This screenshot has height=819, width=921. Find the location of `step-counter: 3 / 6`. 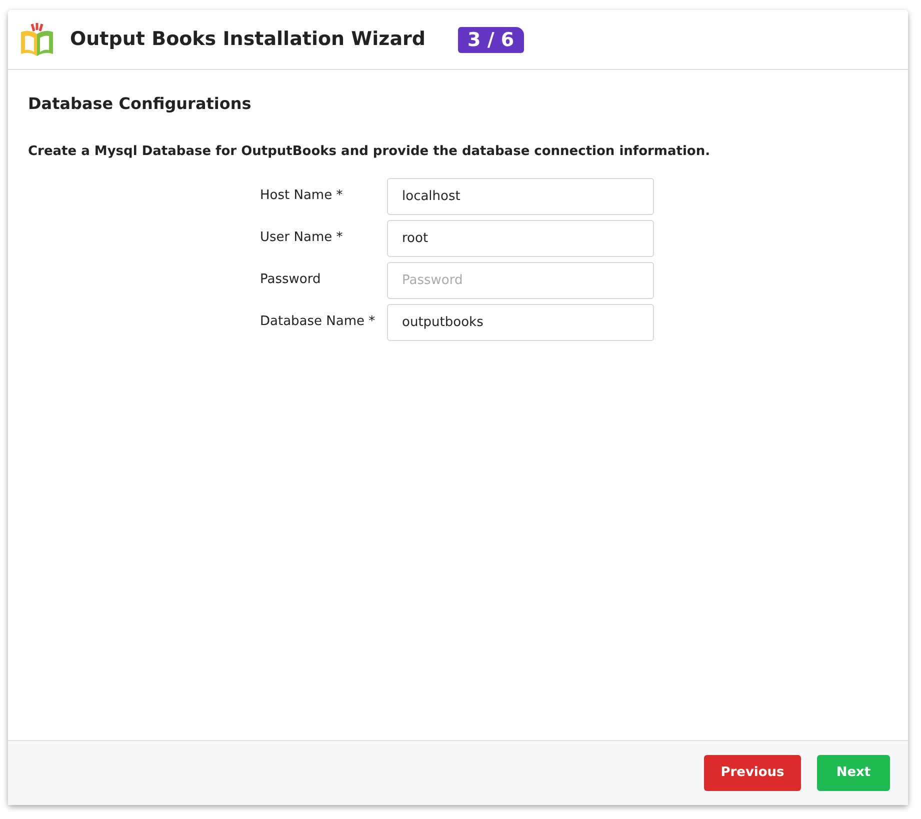

step-counter: 3 / 6 is located at coordinates (491, 39).